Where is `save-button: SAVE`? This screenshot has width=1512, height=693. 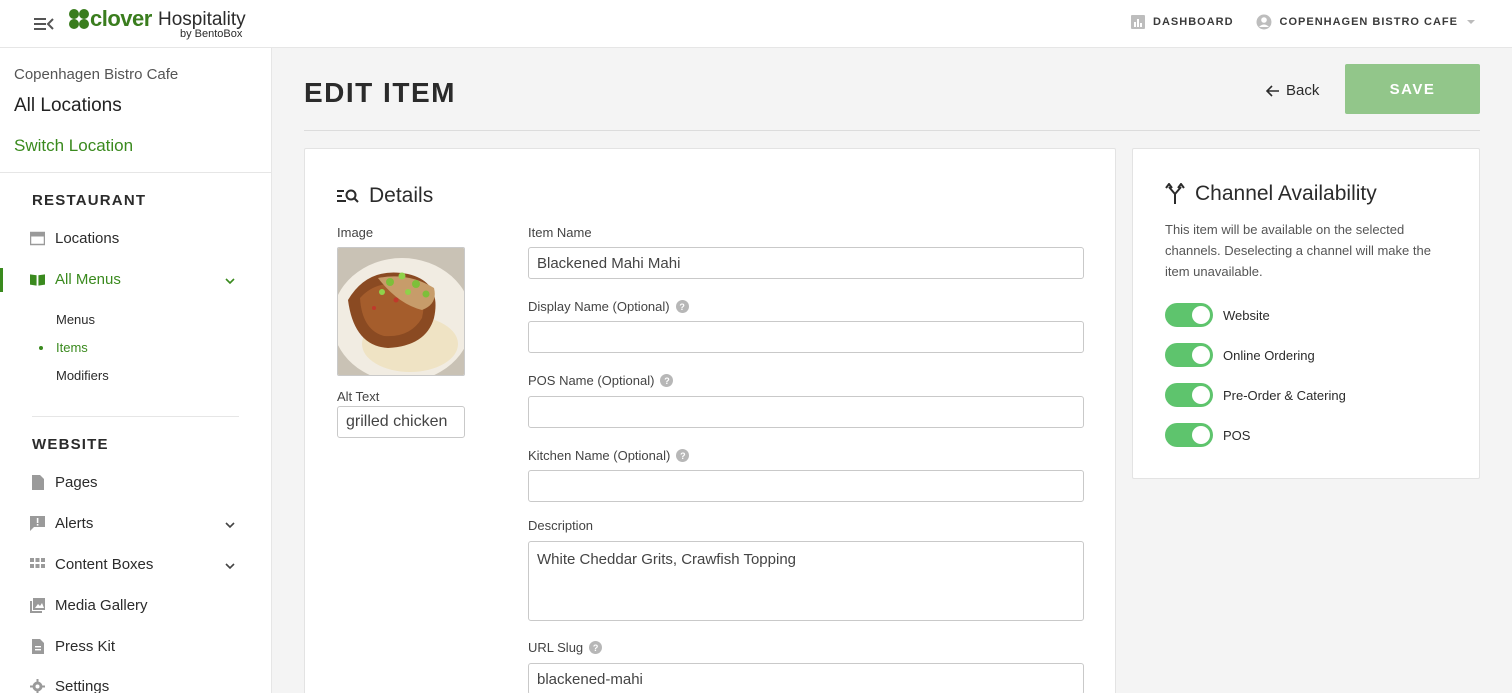
save-button: SAVE is located at coordinates (1412, 89).